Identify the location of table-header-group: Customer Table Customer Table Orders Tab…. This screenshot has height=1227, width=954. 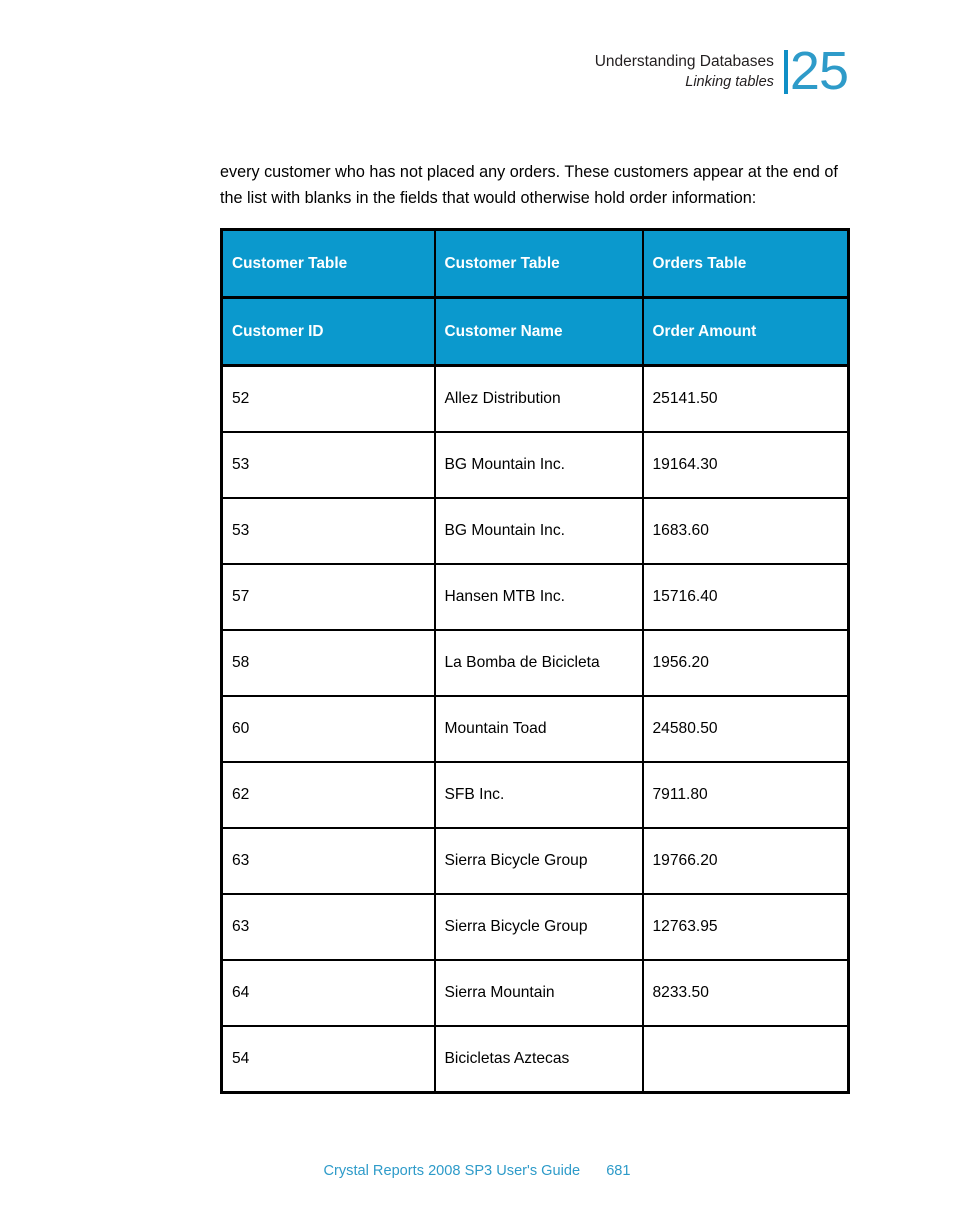
(535, 298).